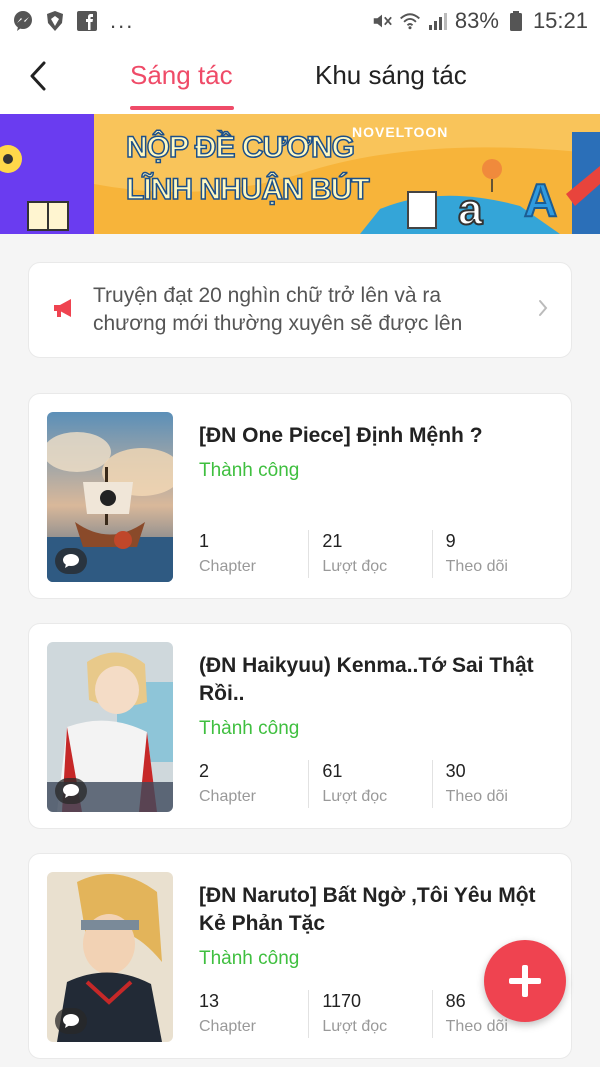 This screenshot has width=600, height=1067. Describe the element at coordinates (55, 21) in the screenshot. I see `brave-icon` at that location.